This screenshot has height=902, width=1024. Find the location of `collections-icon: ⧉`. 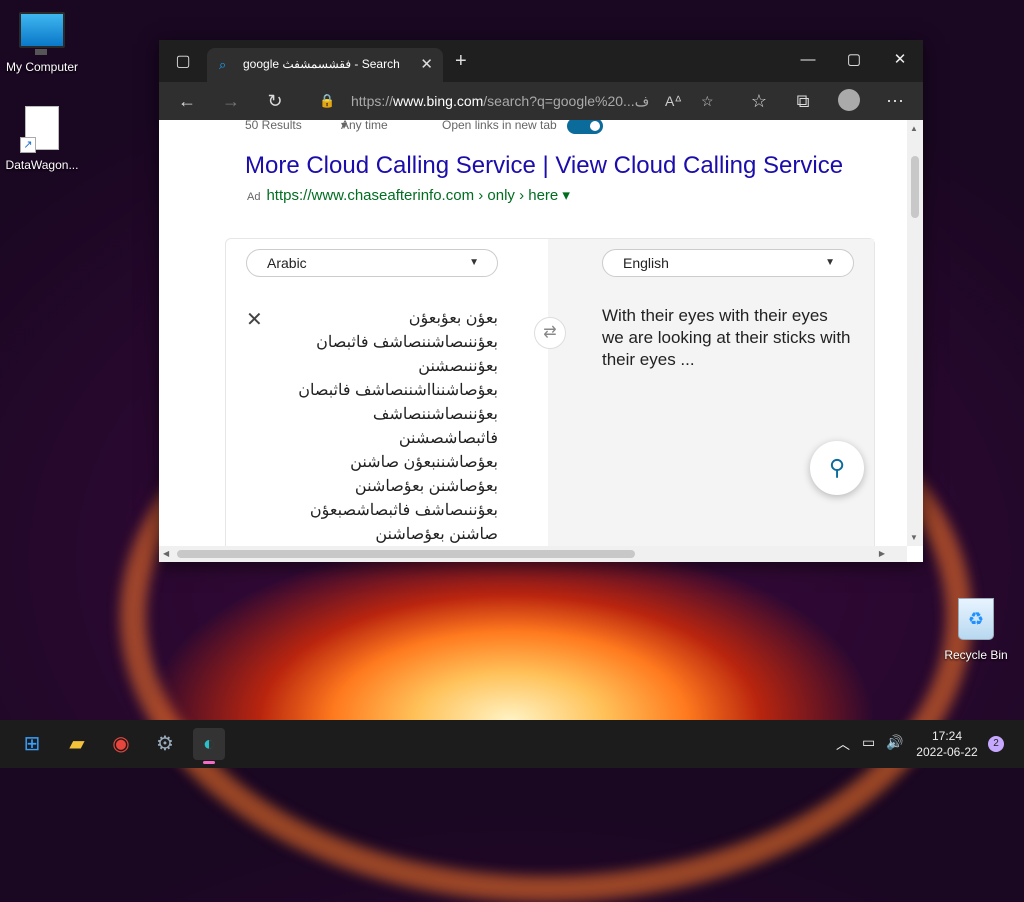

collections-icon: ⧉ is located at coordinates (803, 101).